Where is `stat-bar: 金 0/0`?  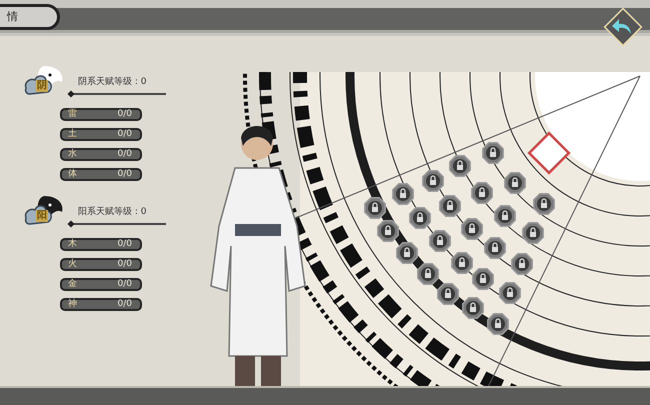
stat-bar: 金 0/0 is located at coordinates (101, 284).